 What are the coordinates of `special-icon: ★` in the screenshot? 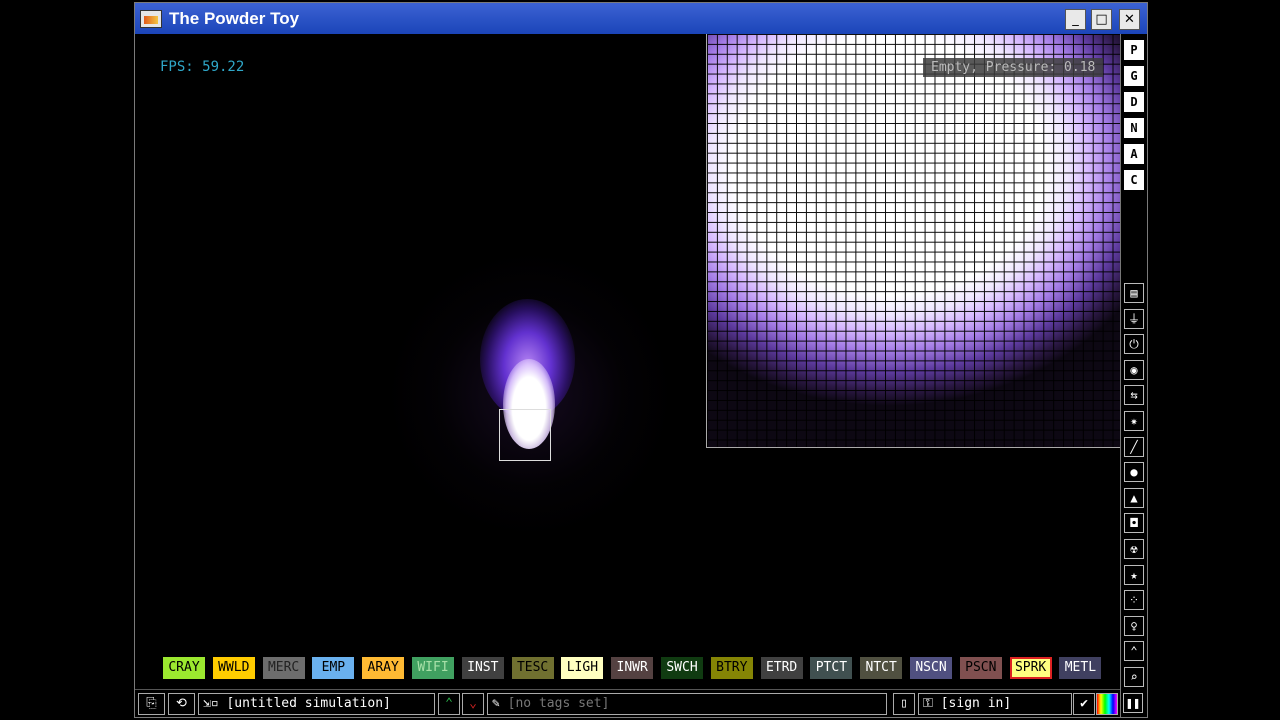 It's located at (1134, 574).